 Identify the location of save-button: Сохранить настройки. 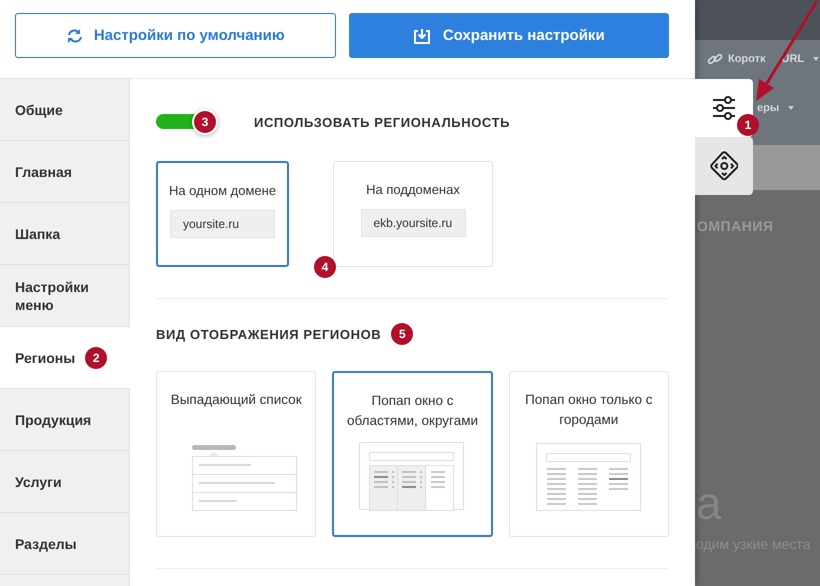
(508, 35).